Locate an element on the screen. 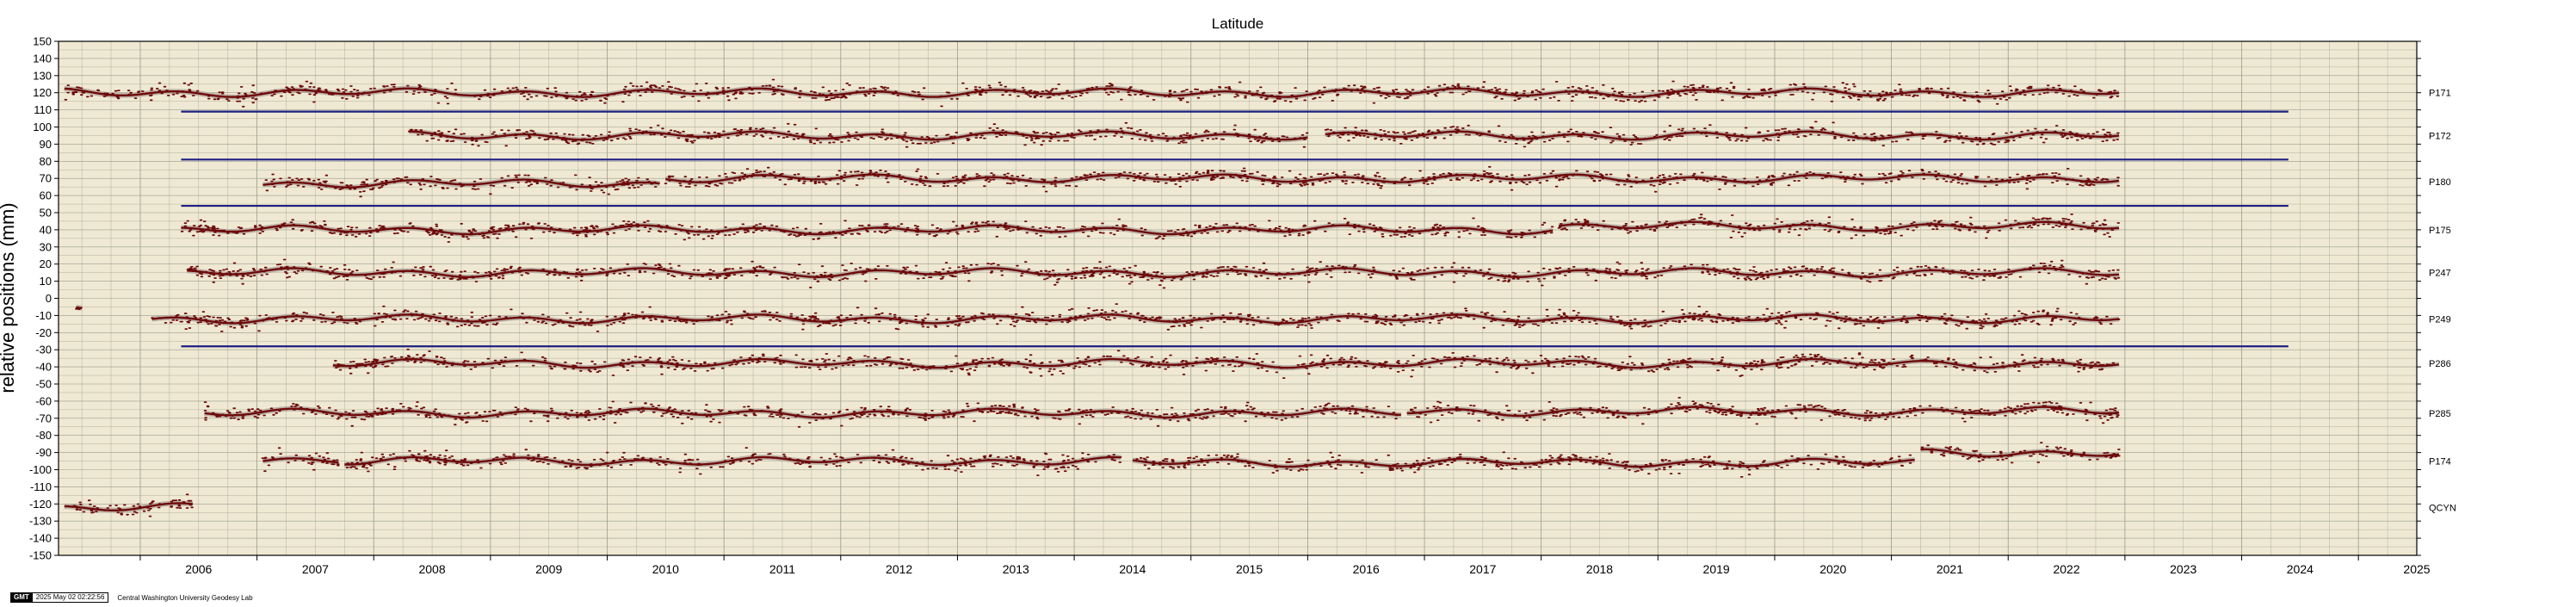  y-tick-label: 20 is located at coordinates (46, 263).